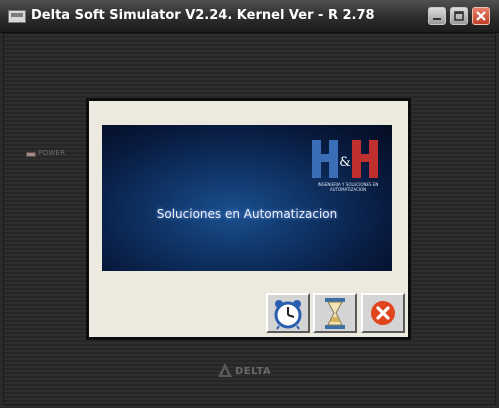 The image size is (499, 408). I want to click on minimize-button, so click(437, 16).